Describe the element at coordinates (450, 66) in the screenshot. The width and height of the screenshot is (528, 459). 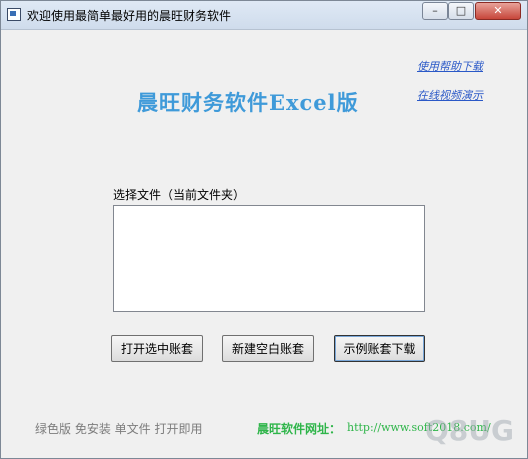
I see `help-download-link: 使用帮助下载` at that location.